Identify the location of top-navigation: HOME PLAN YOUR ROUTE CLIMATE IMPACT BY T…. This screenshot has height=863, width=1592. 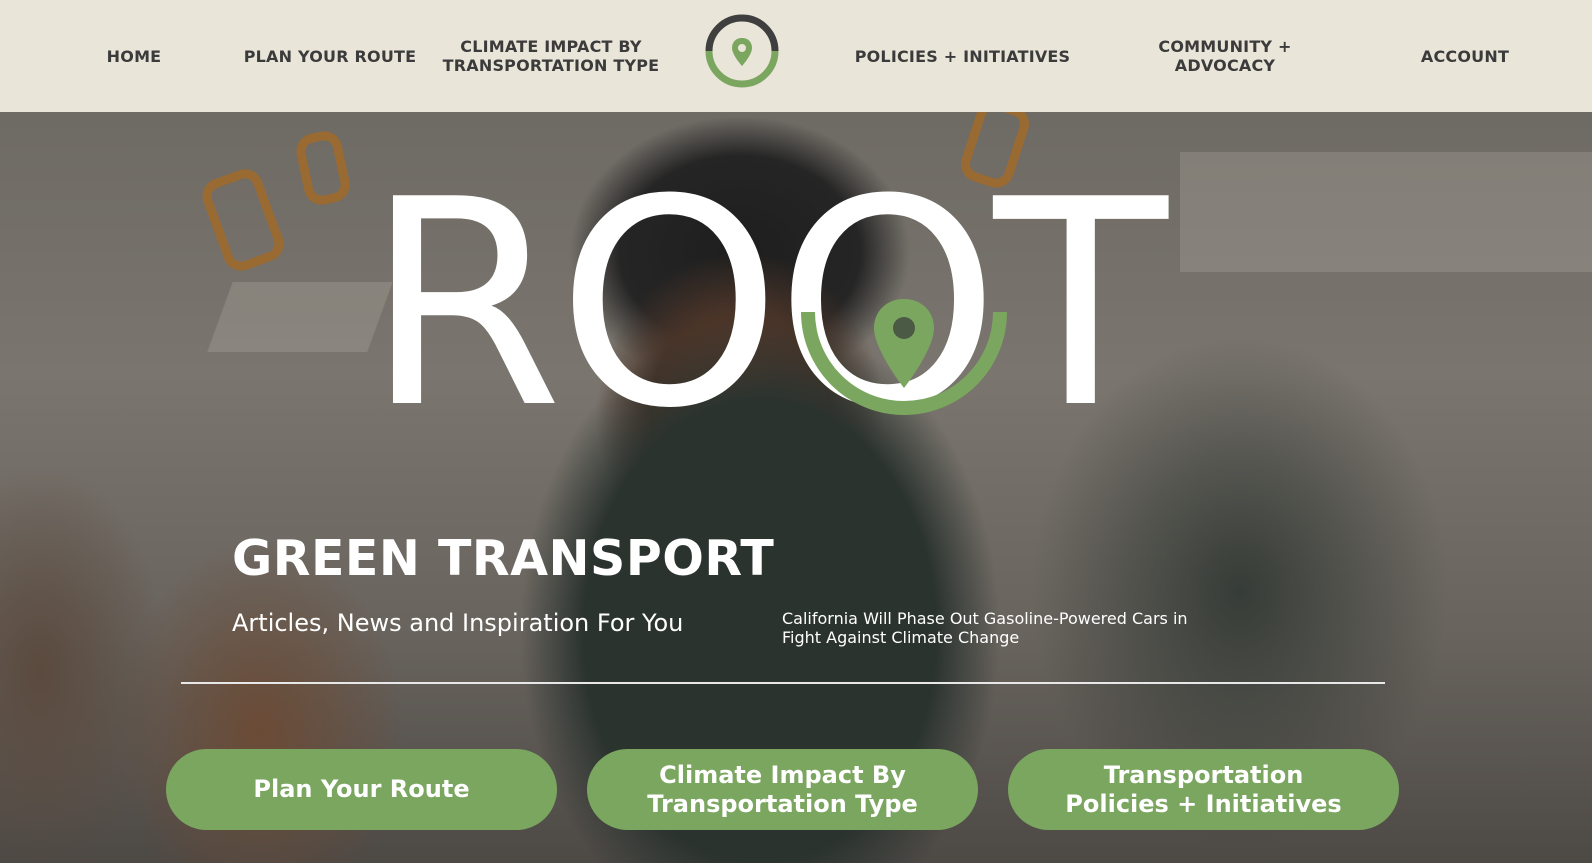
(796, 56).